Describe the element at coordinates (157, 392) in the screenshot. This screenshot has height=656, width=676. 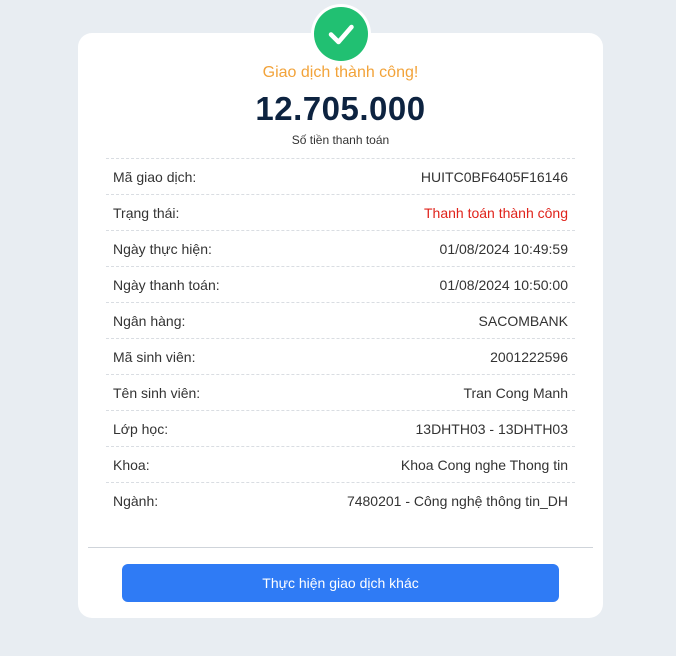
I see `detail-label: Tên sinh viên:` at that location.